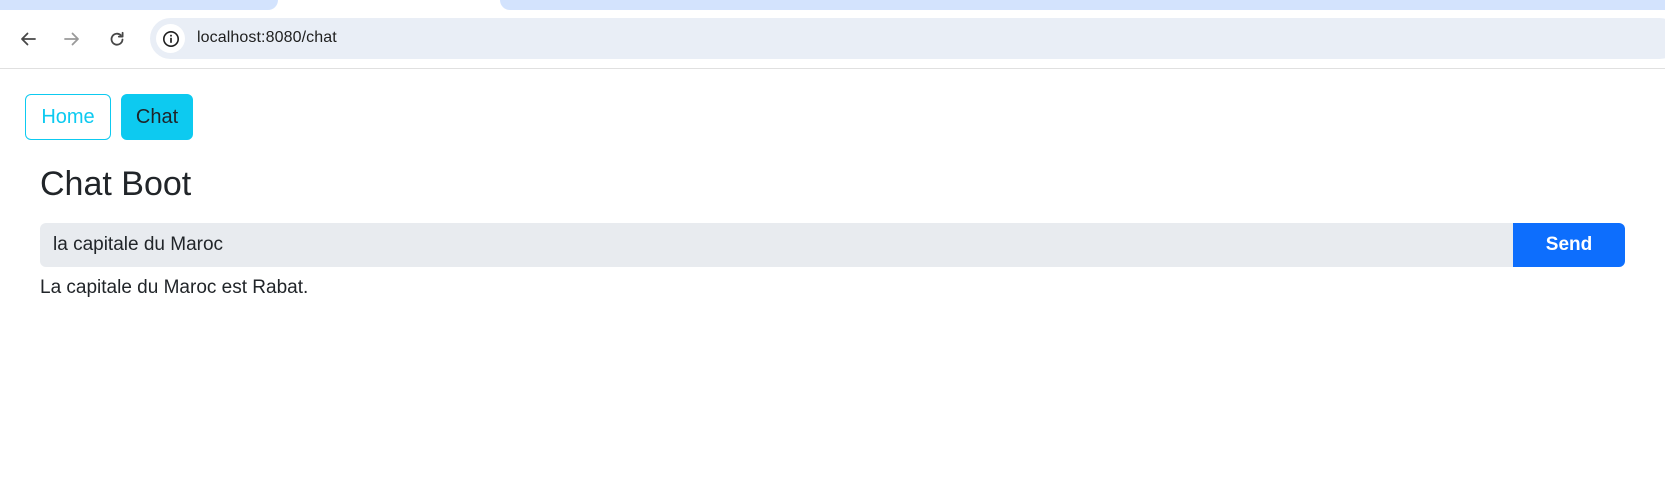  I want to click on reload-button, so click(117, 39).